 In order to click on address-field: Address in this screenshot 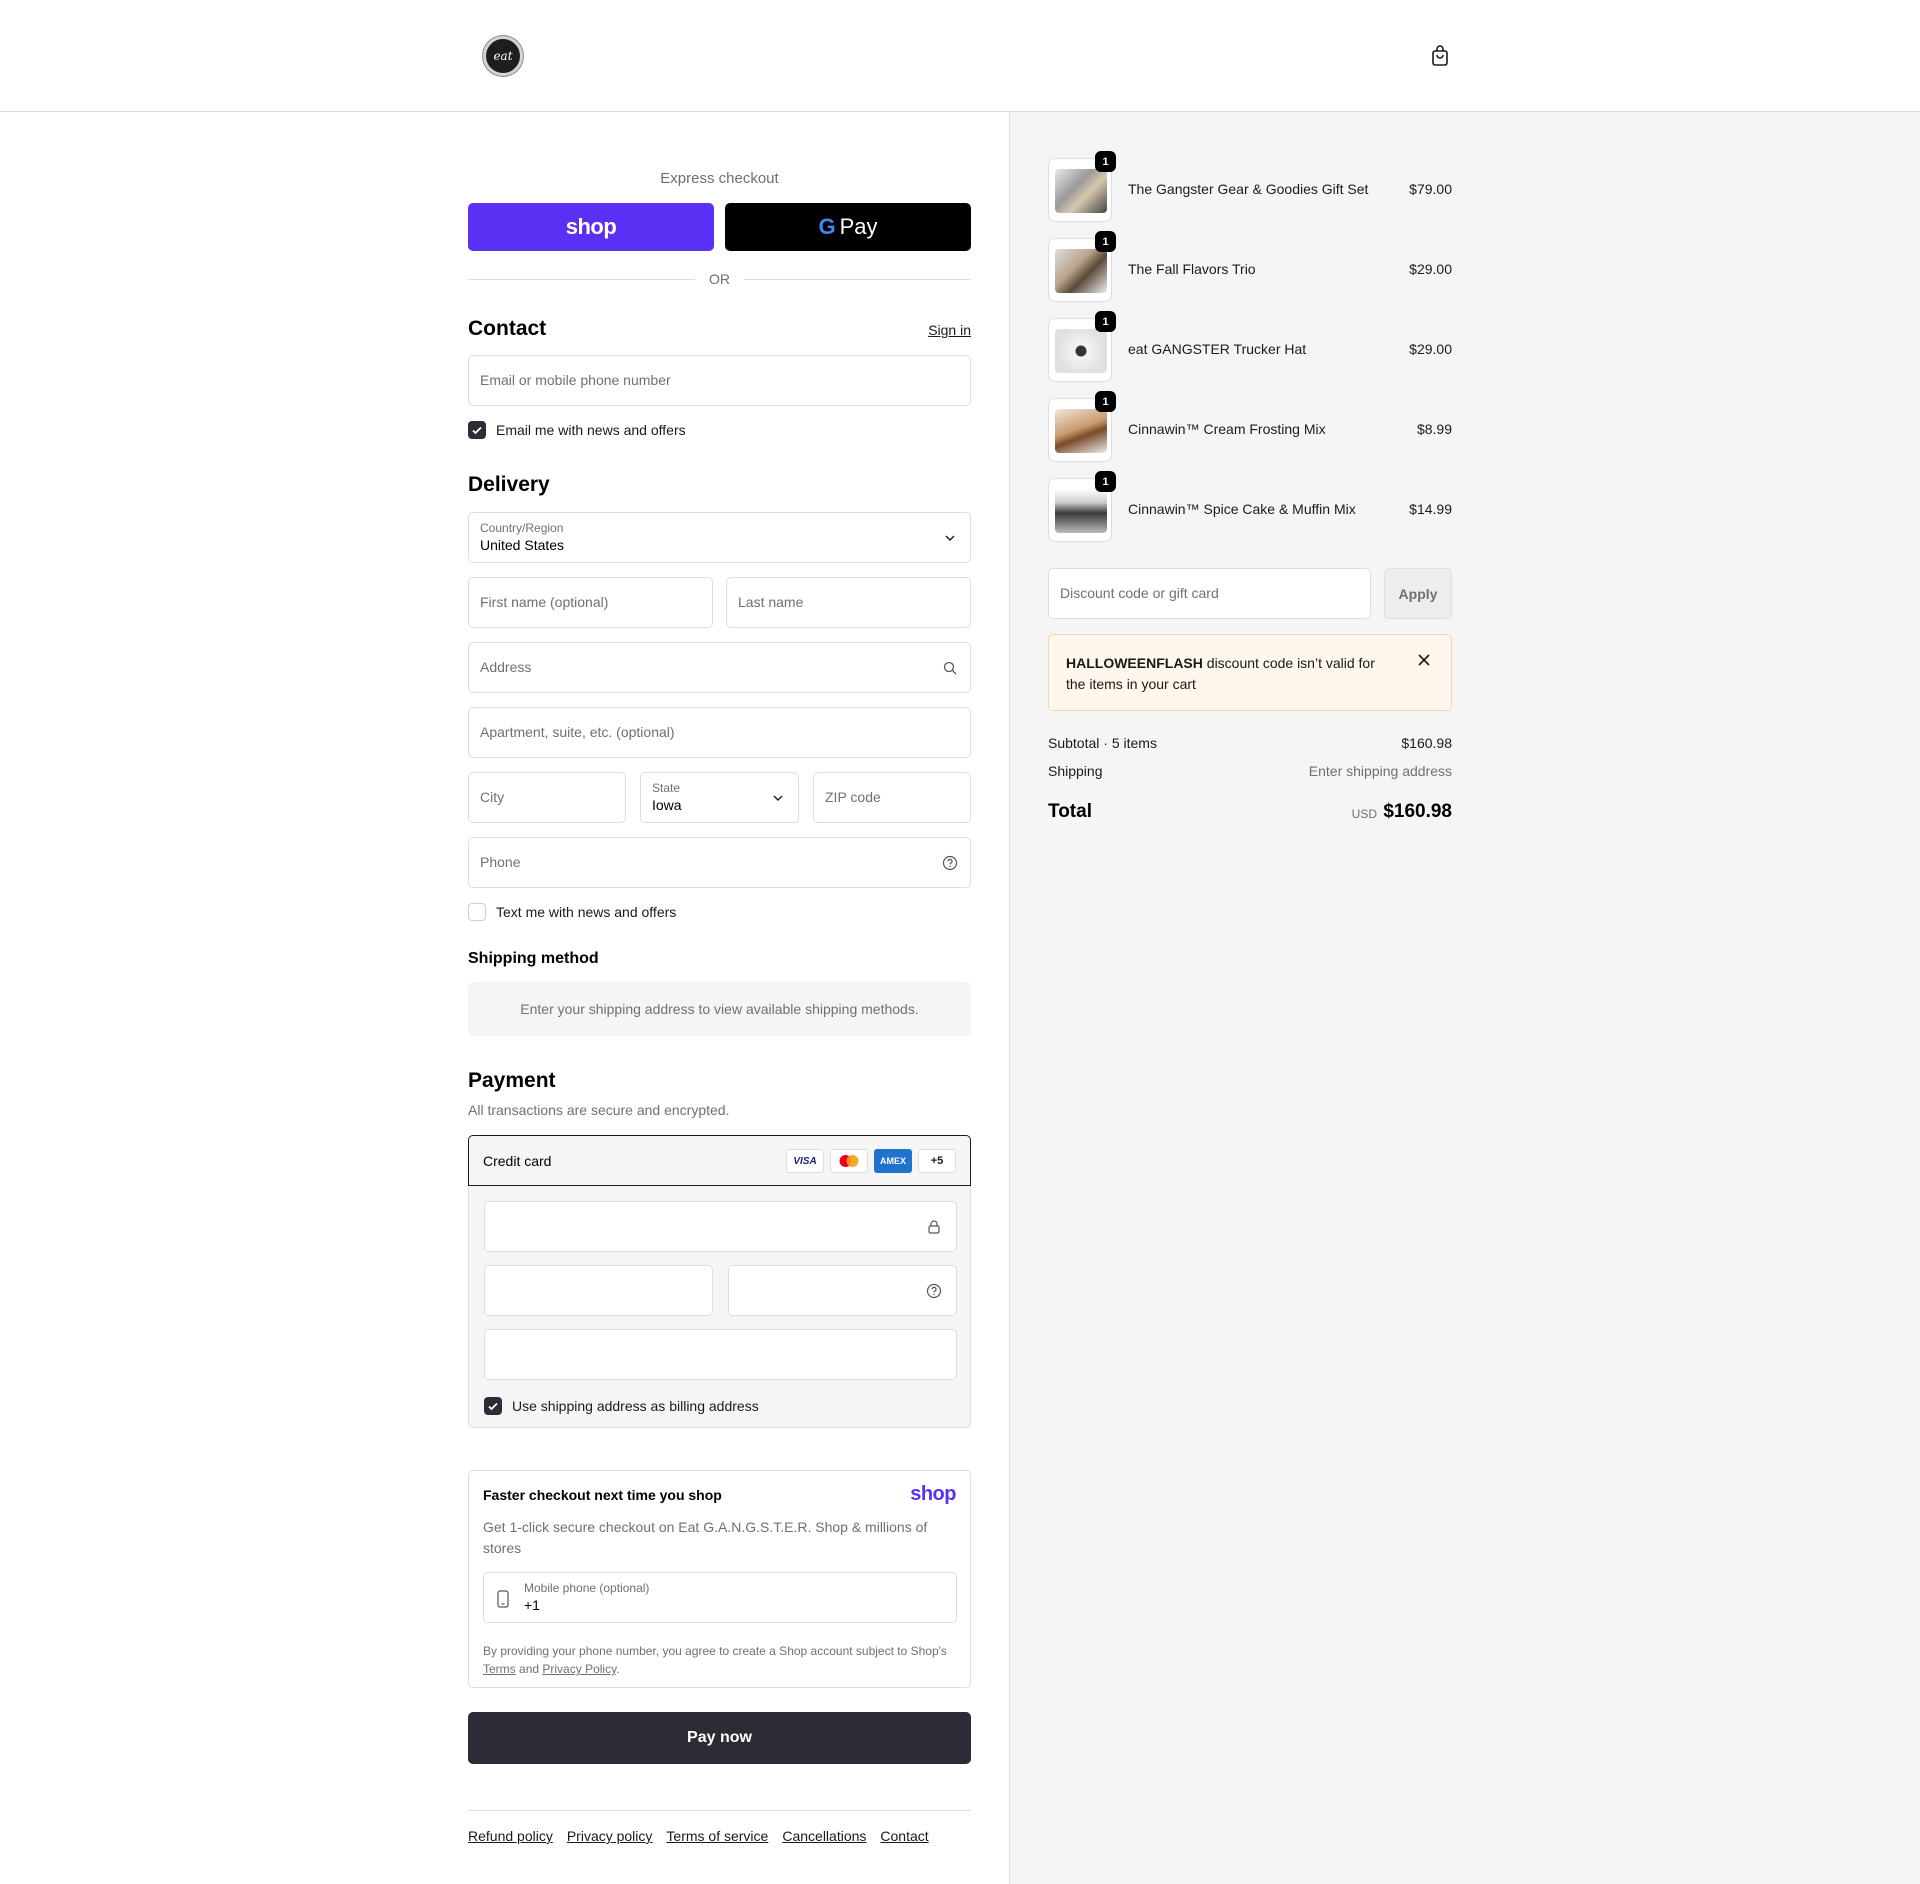, I will do `click(719, 667)`.